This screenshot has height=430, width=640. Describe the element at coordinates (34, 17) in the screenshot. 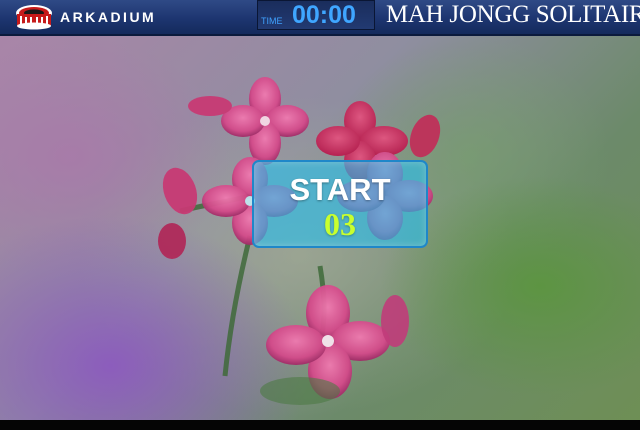

I see `arkadium-logo-icon` at that location.